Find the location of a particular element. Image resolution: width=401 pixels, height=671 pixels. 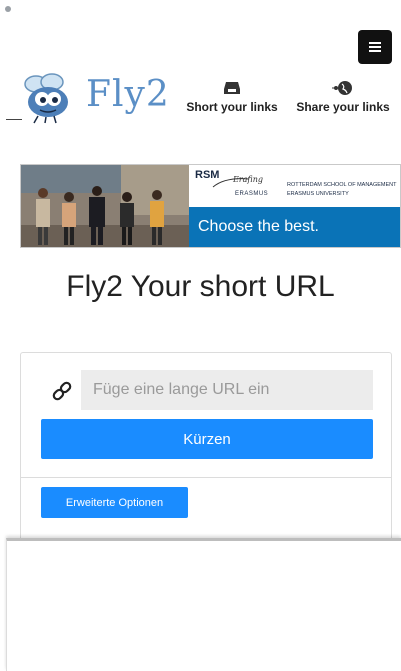

card-divider is located at coordinates (206, 477).